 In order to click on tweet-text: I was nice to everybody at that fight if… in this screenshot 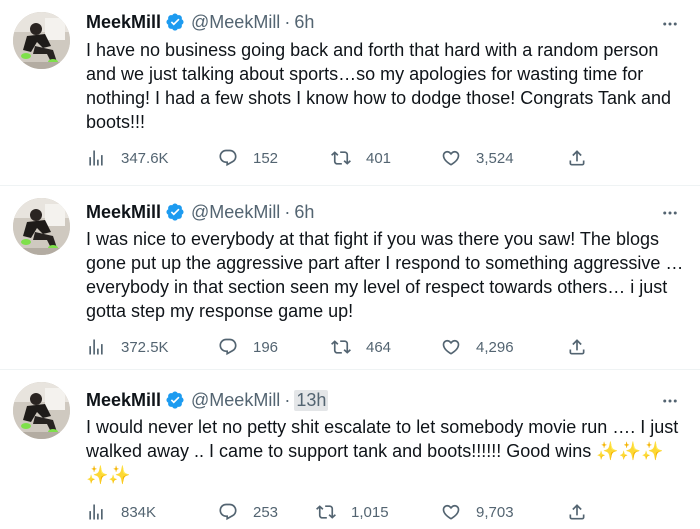, I will do `click(387, 275)`.